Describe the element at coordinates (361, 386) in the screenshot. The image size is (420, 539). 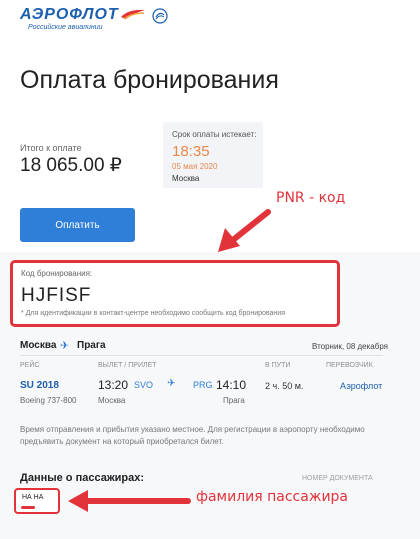
I see `carrier-name: Аэрофлот` at that location.